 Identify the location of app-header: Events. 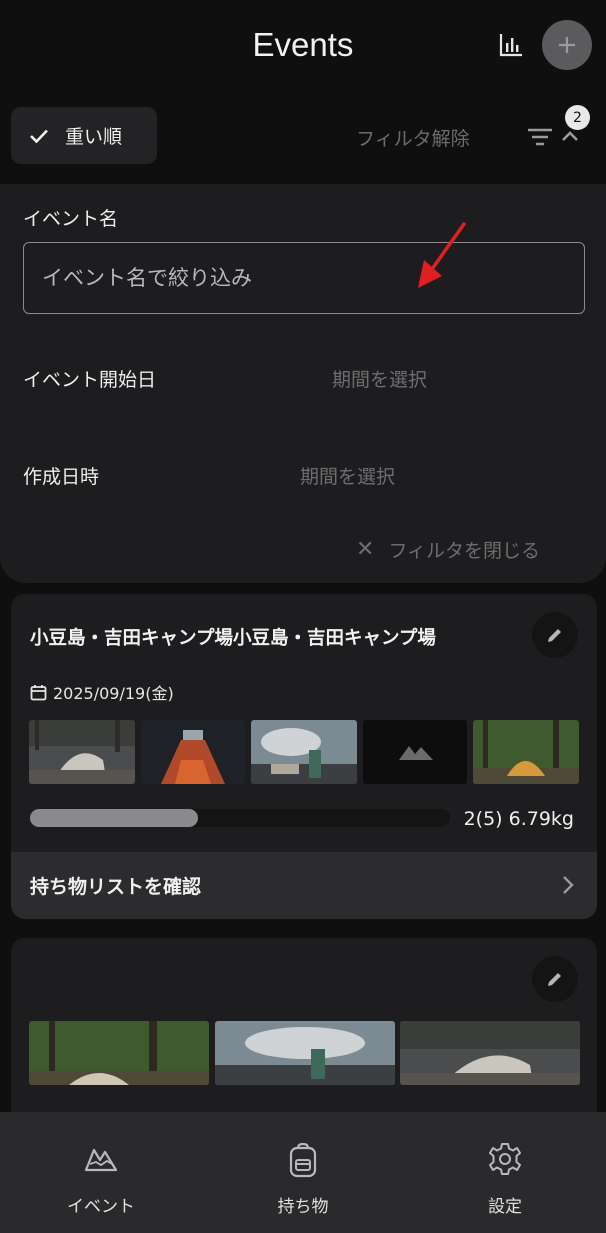
(303, 46).